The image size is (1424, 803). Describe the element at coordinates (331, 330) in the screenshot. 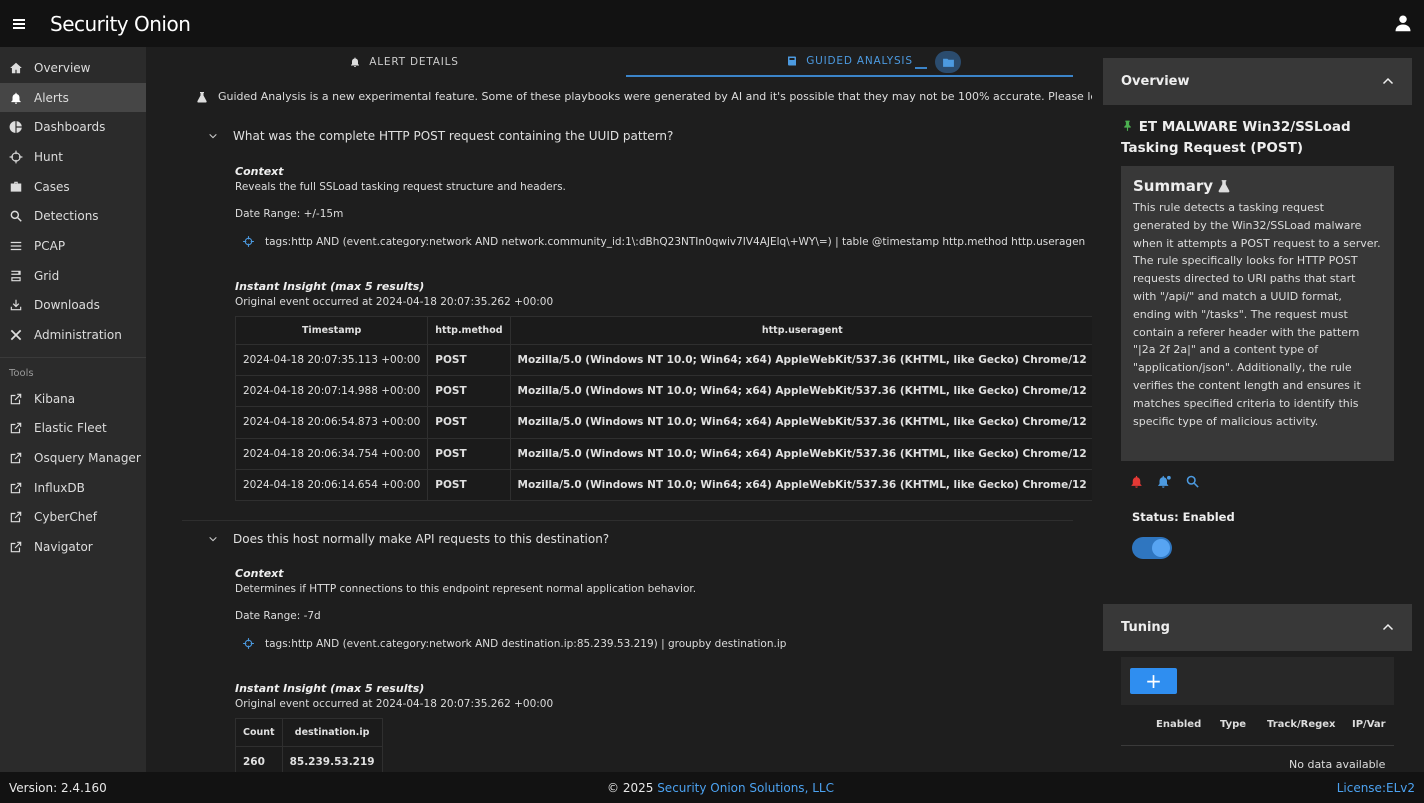

I see `column-header: Timestamp` at that location.